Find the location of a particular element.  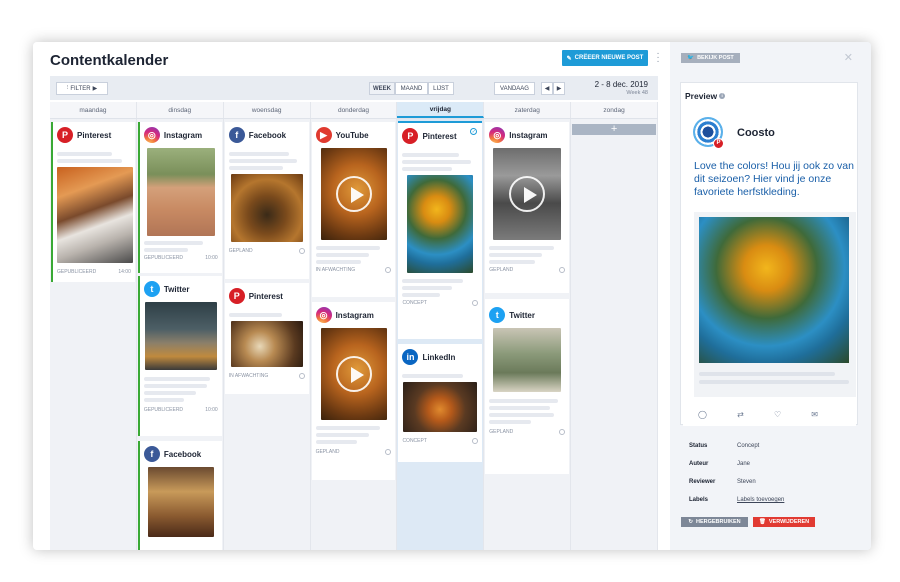

network-name: Facebook is located at coordinates (182, 454).